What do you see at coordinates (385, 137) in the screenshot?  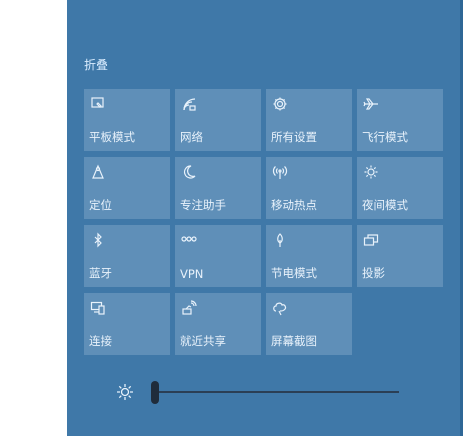 I see `tile-label: 飞行模式` at bounding box center [385, 137].